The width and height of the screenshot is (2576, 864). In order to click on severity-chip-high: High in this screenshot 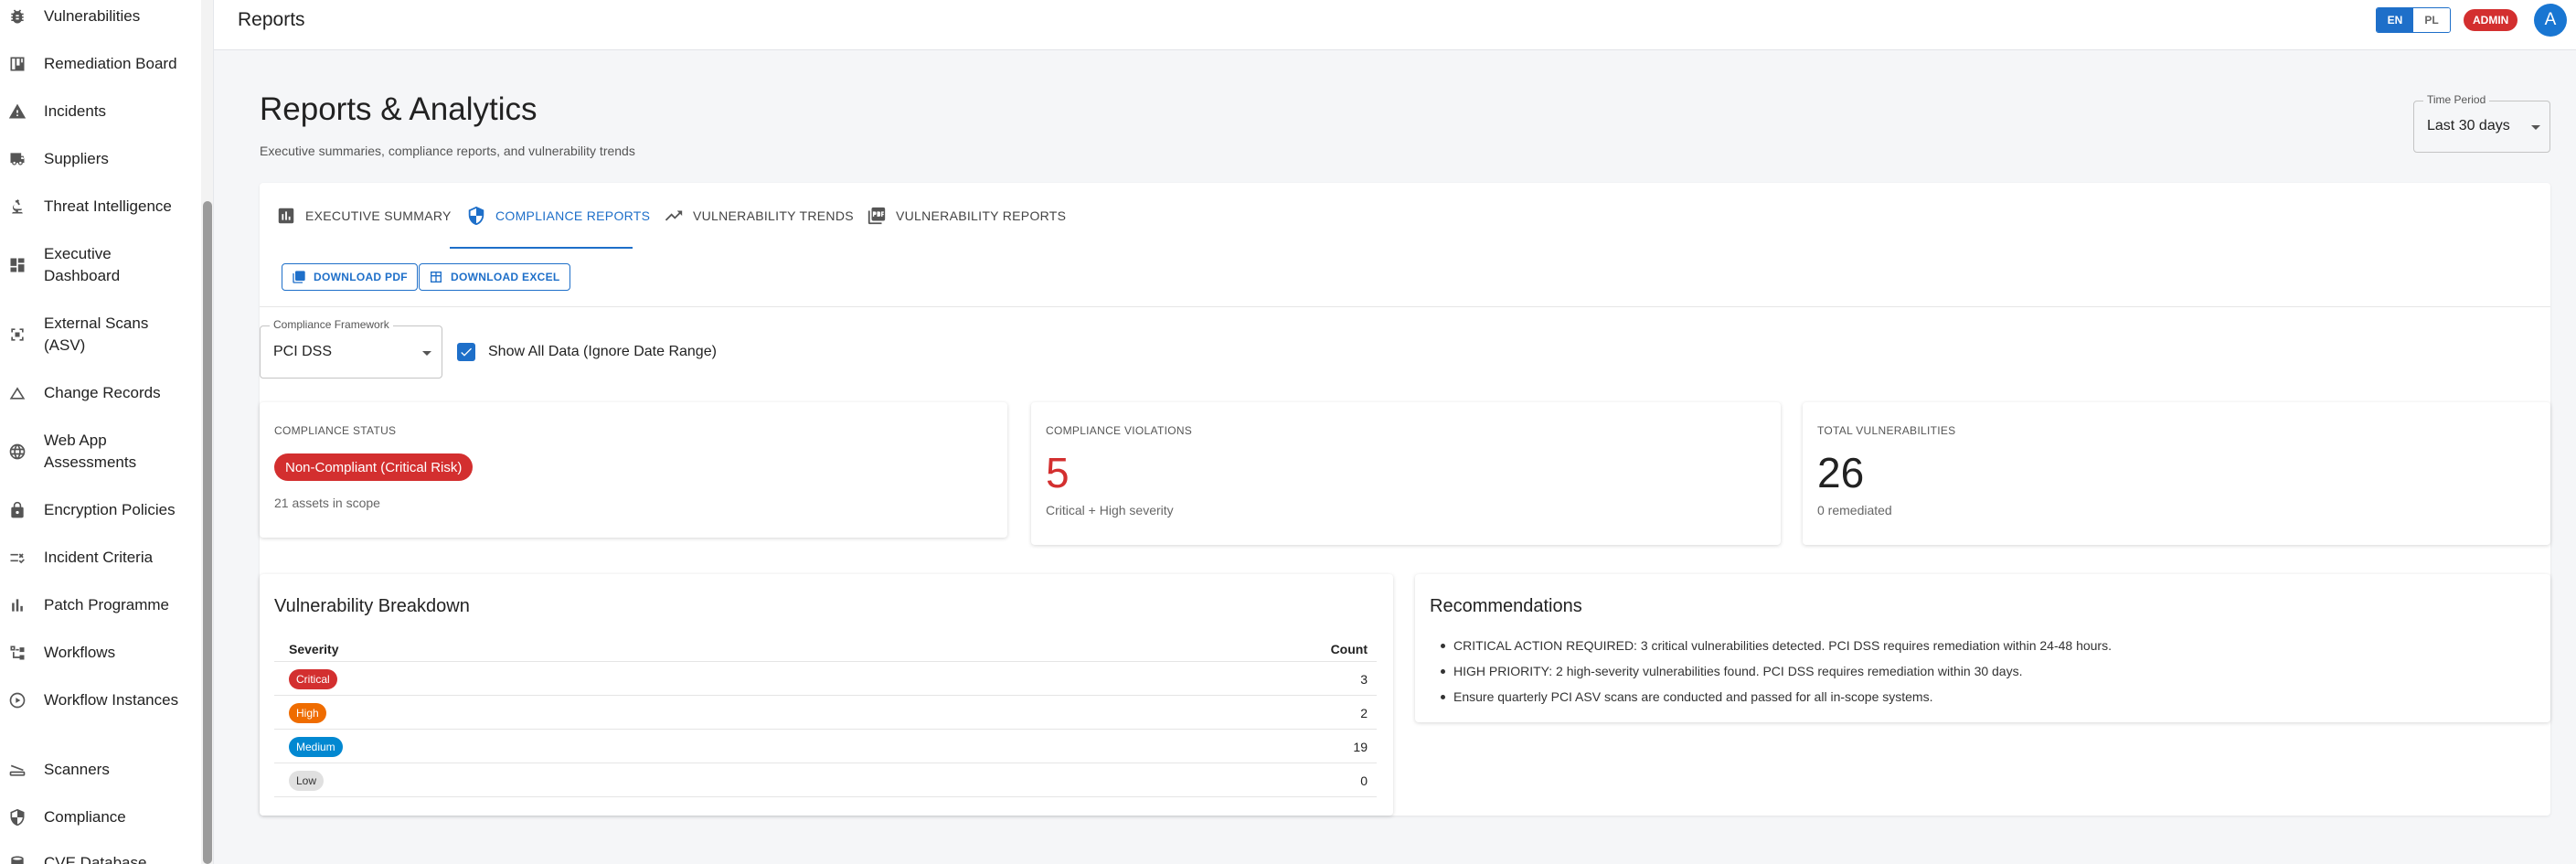, I will do `click(308, 713)`.